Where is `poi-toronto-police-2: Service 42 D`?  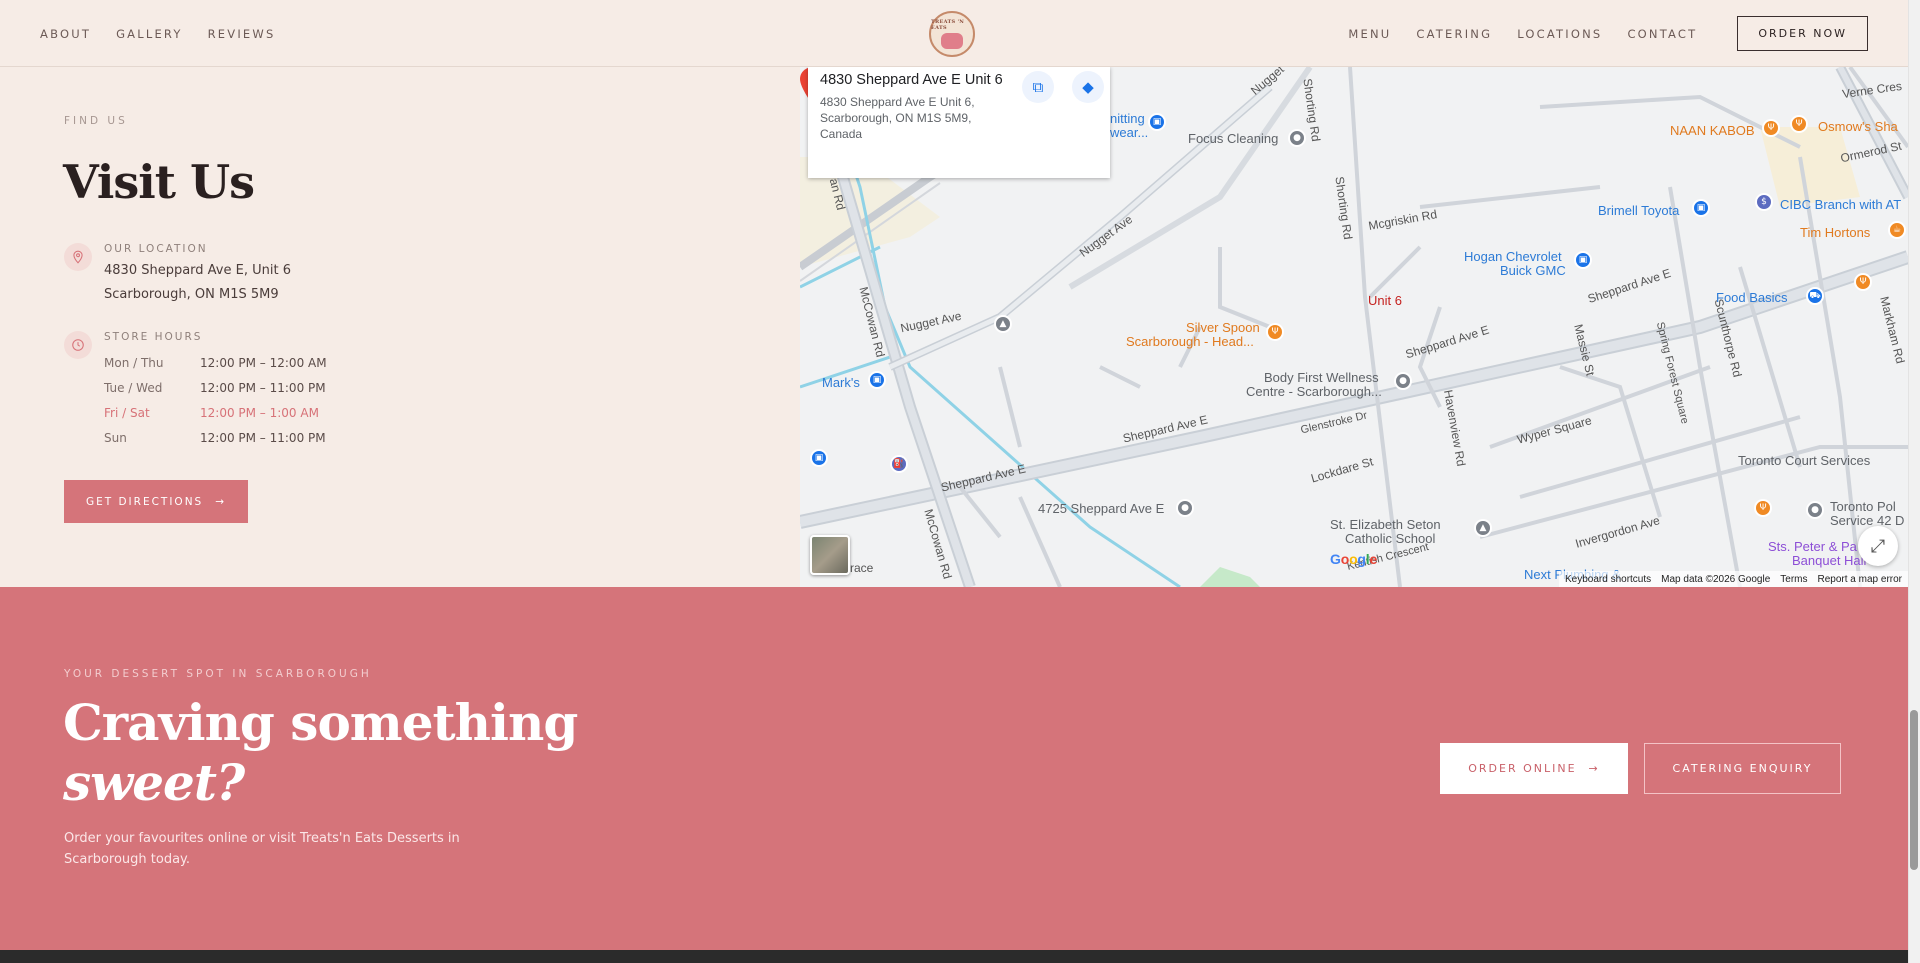
poi-toronto-police-2: Service 42 D is located at coordinates (1867, 520).